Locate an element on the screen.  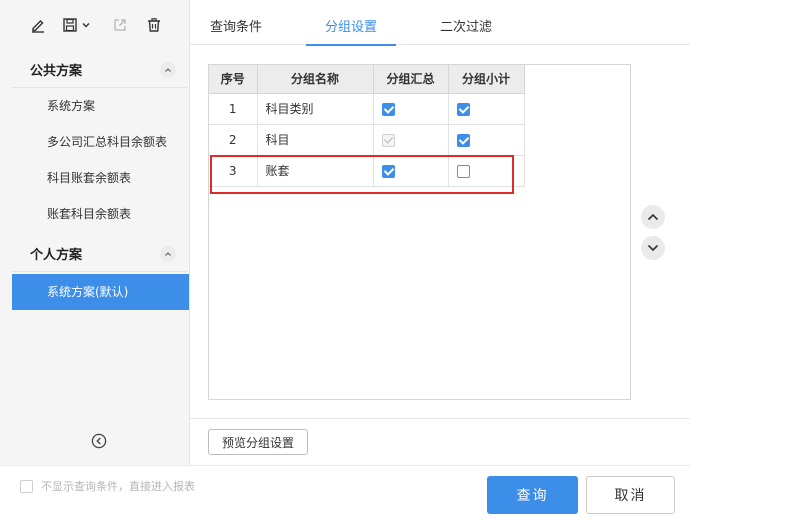
tab-secondary-filter: 二次过滤 is located at coordinates (466, 22).